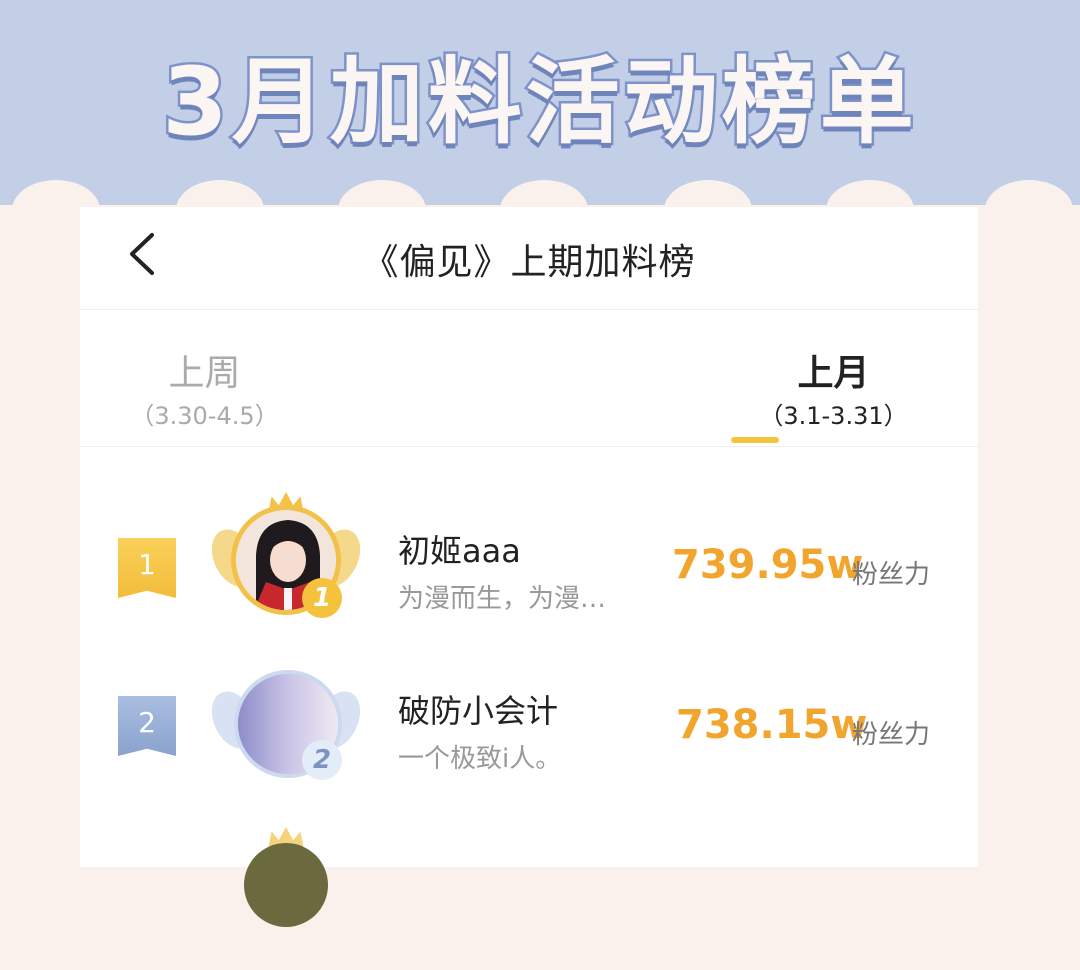 The width and height of the screenshot is (1080, 970). I want to click on user-name: 破防小会计, so click(478, 711).